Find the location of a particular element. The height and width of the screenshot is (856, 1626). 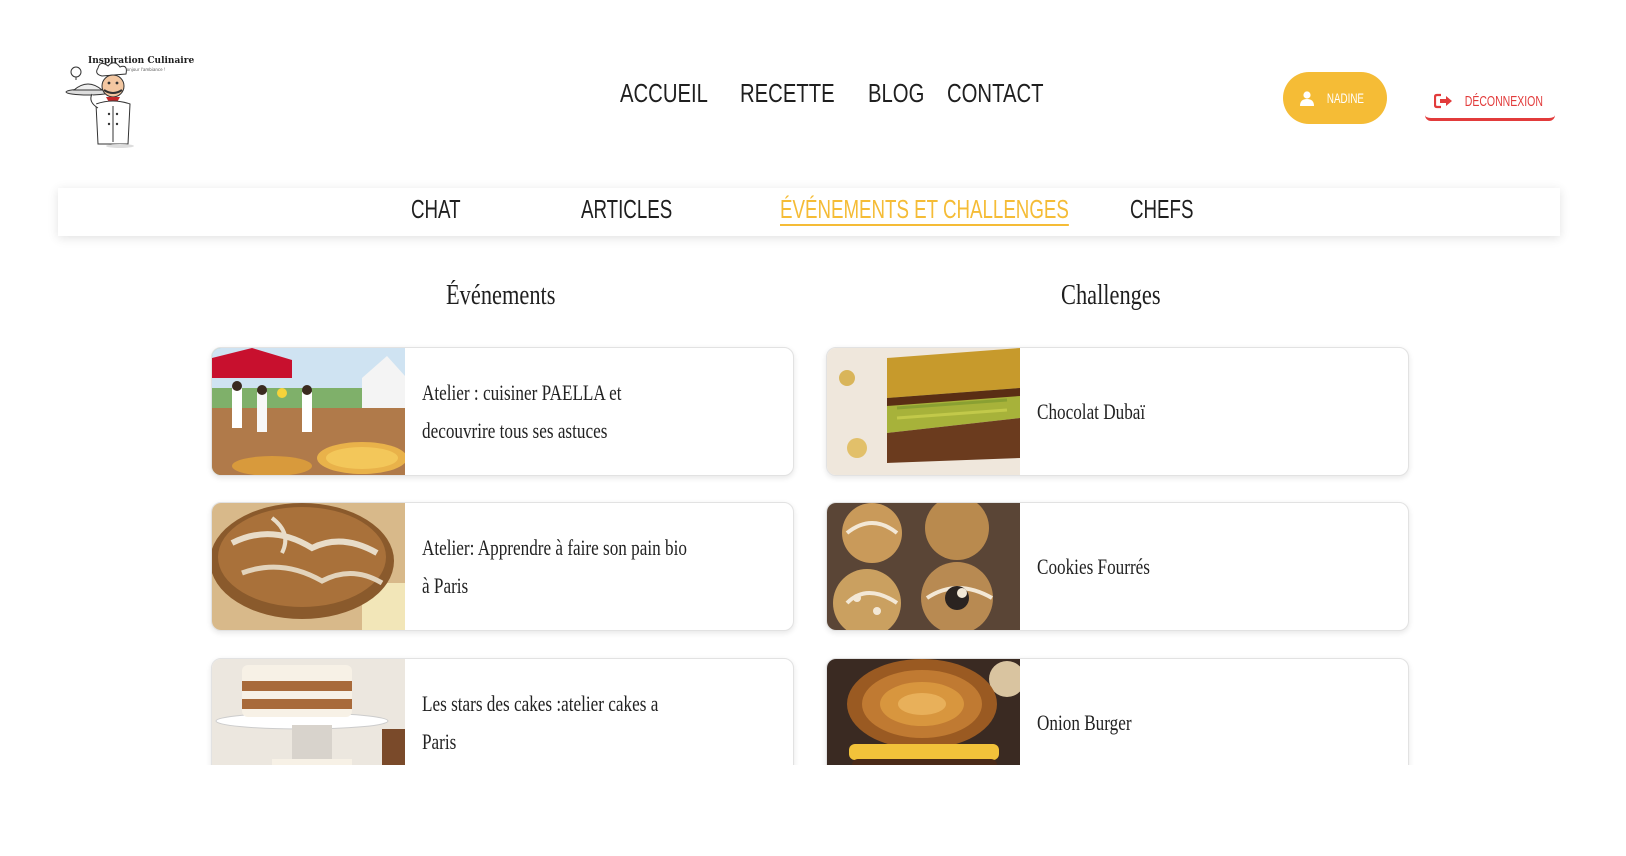

user-profile-button: NADINE is located at coordinates (1335, 98).